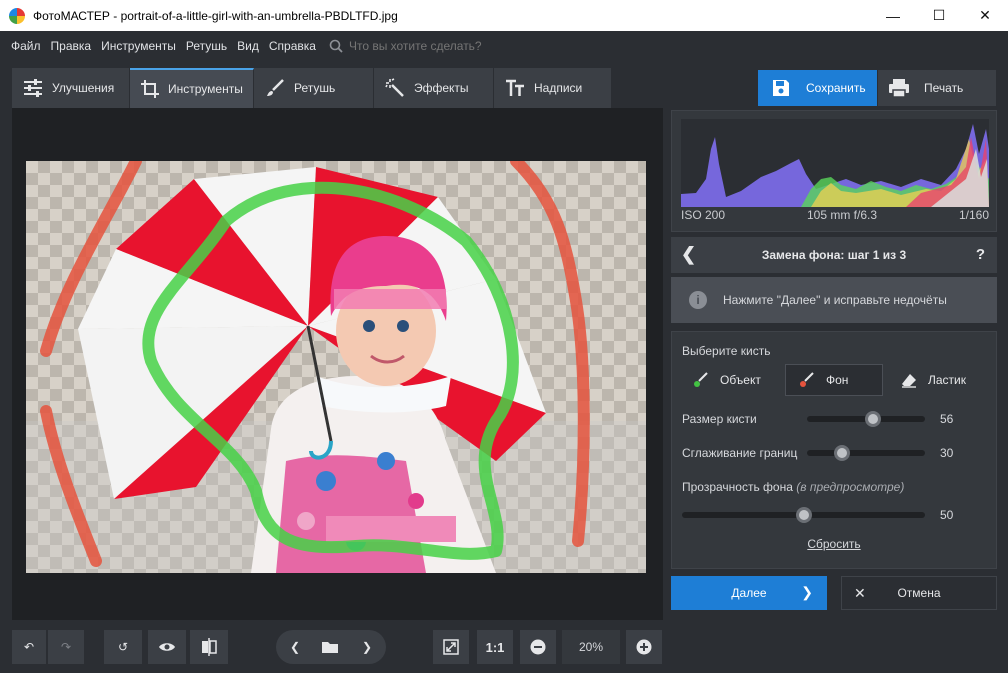 The height and width of the screenshot is (673, 1008). I want to click on undo-icon: ↶, so click(29, 647).